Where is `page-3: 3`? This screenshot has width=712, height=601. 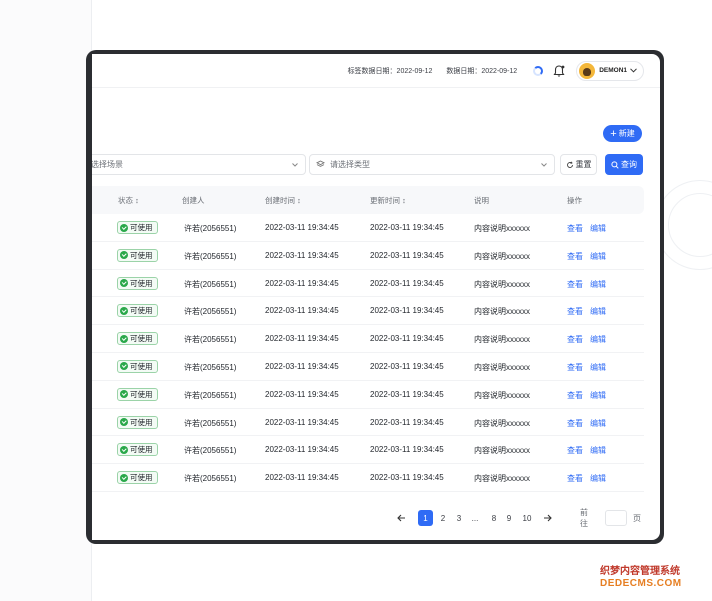 page-3: 3 is located at coordinates (459, 518).